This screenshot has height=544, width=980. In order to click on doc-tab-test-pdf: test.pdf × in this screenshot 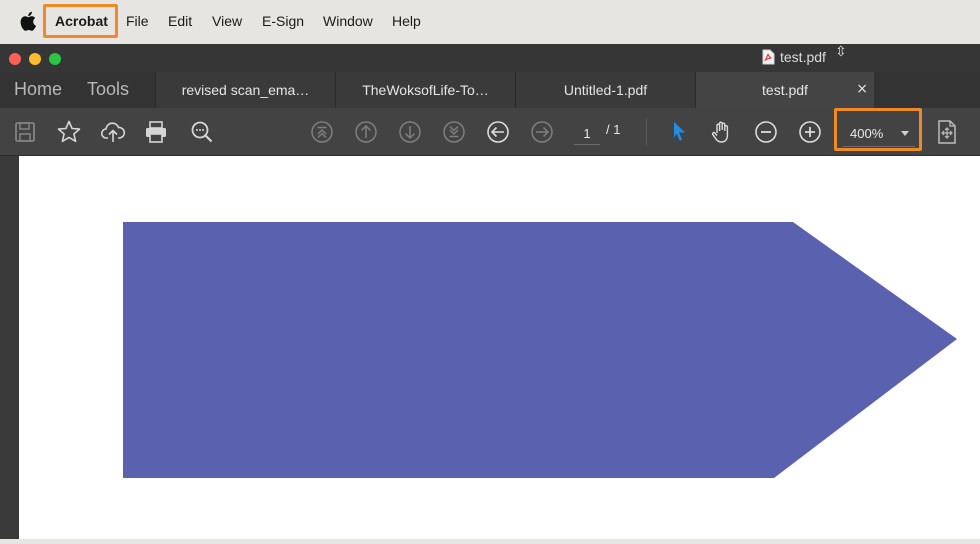, I will do `click(784, 90)`.